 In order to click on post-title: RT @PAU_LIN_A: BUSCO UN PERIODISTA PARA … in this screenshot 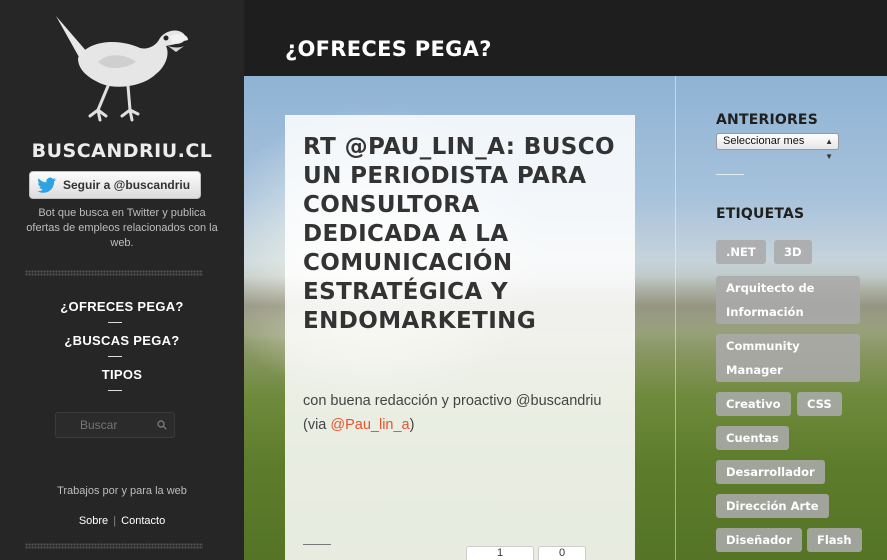, I will do `click(463, 234)`.